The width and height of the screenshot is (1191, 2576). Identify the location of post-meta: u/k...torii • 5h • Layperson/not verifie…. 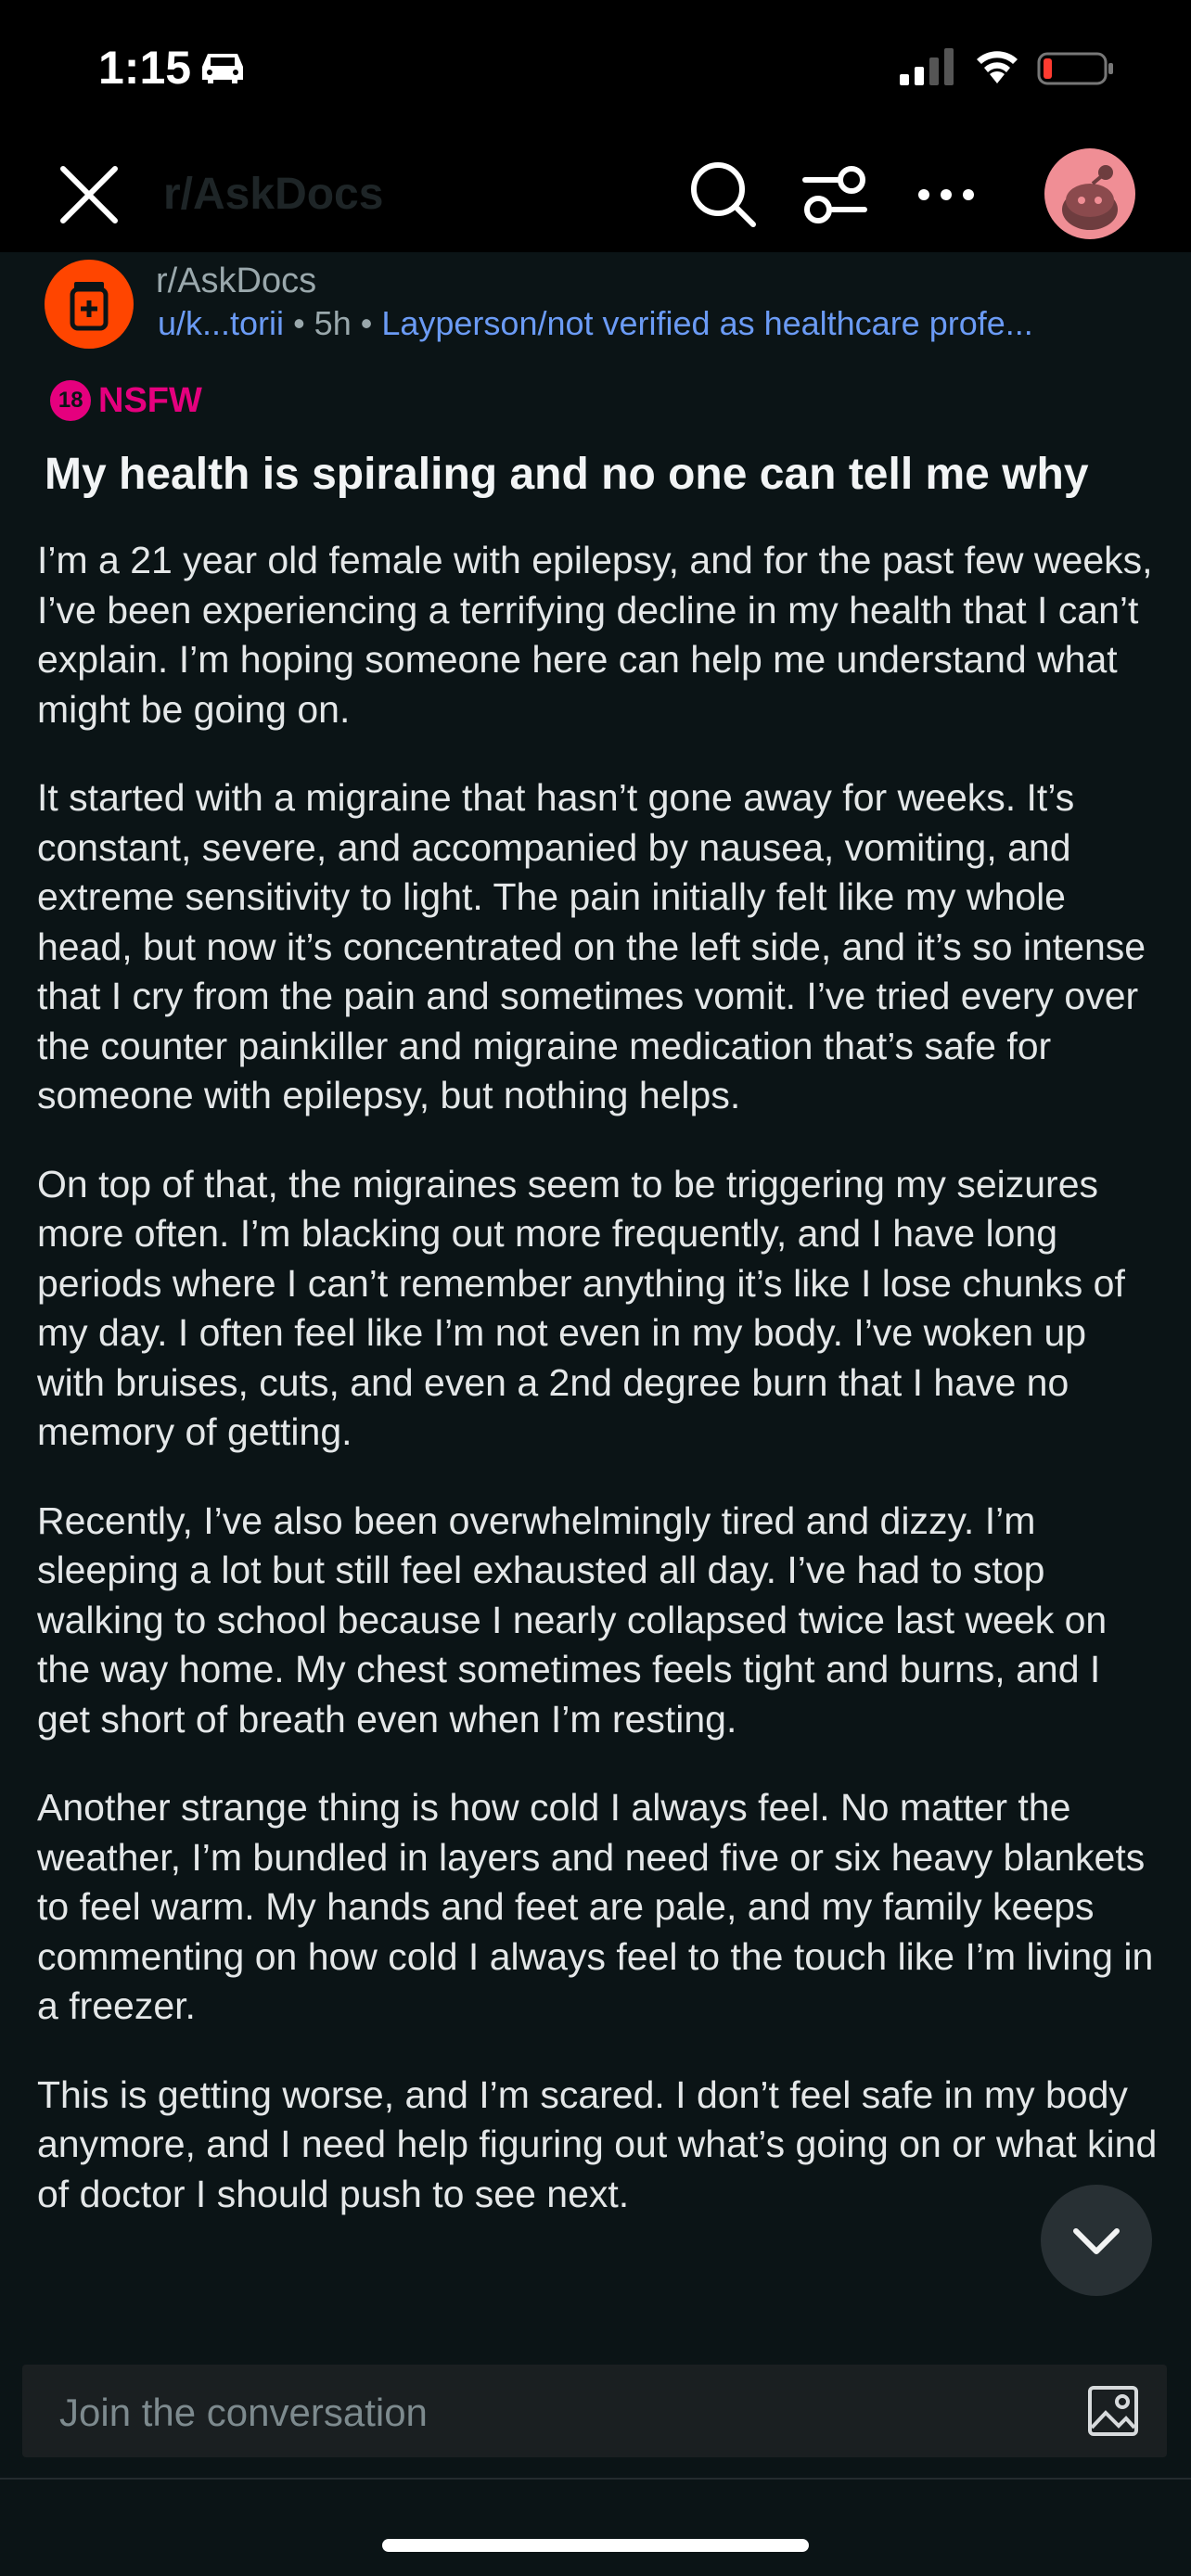
(595, 323).